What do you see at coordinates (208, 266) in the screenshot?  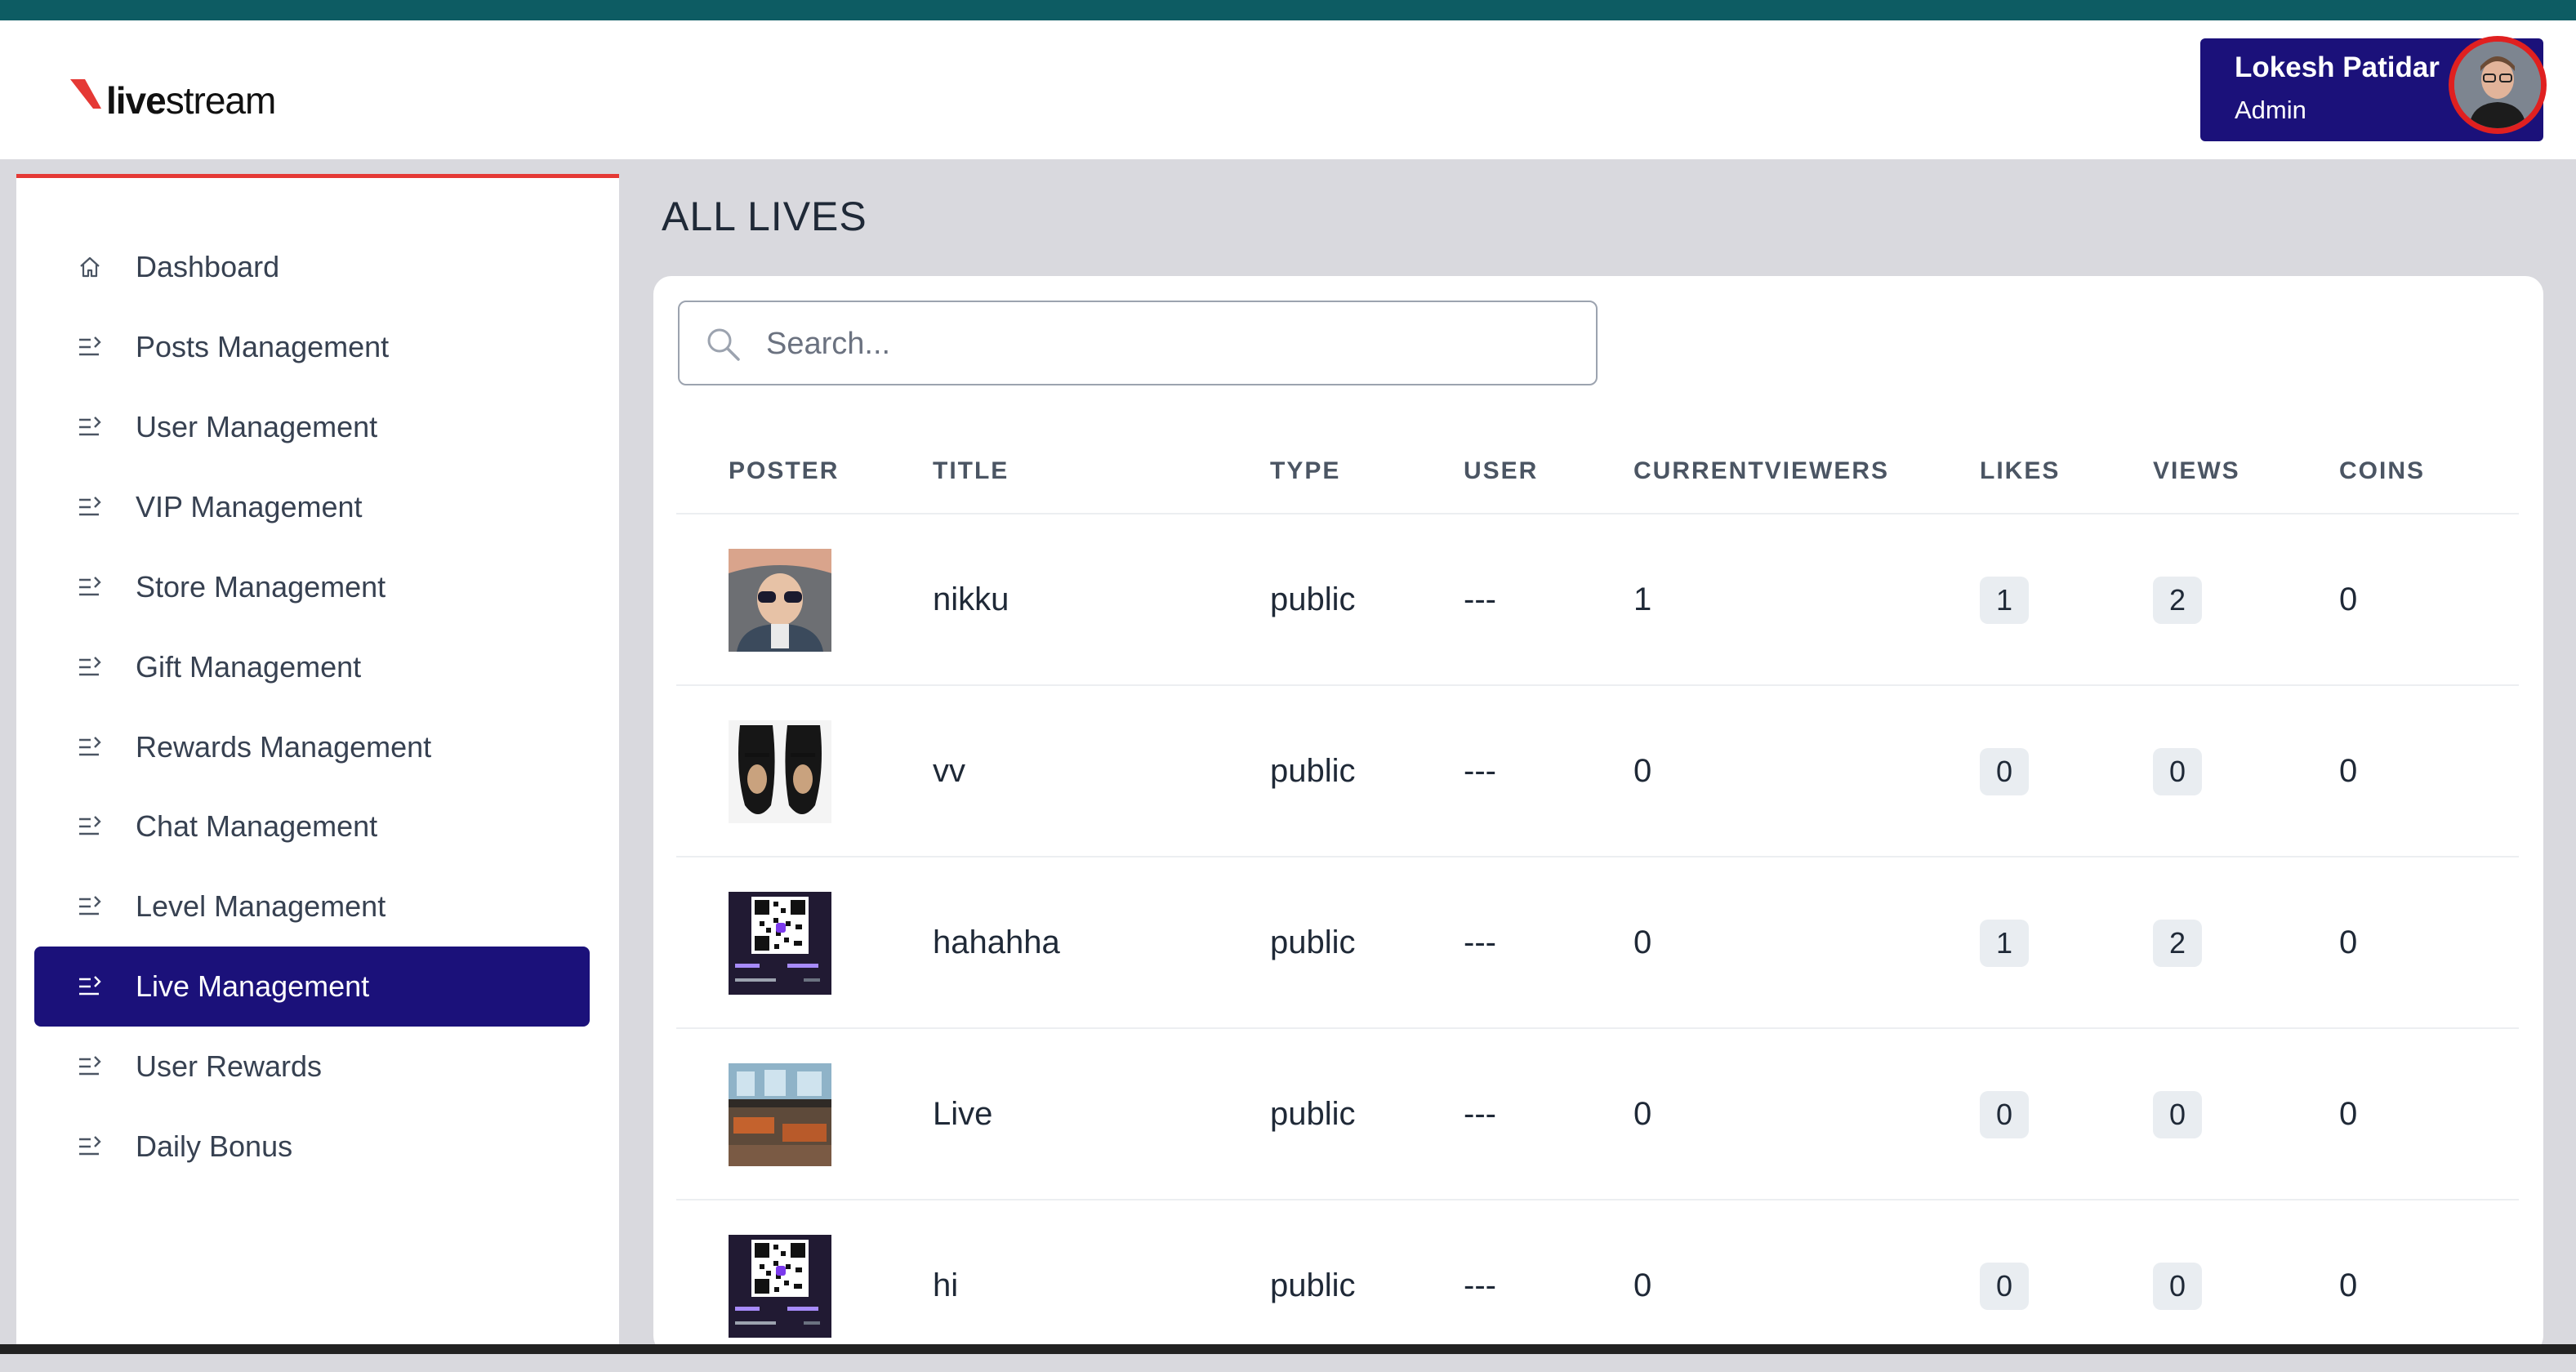 I see `sidebar-item-label: Dashboard` at bounding box center [208, 266].